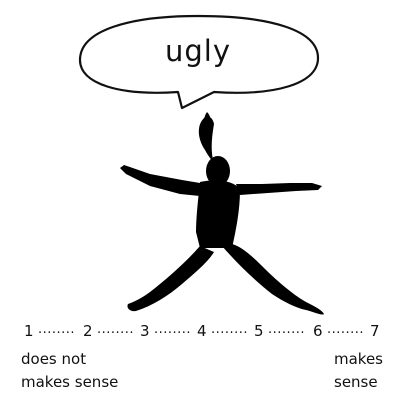 This screenshot has height=400, width=400. Describe the element at coordinates (358, 371) in the screenshot. I see `scale-anchor-high: makes sense` at that location.